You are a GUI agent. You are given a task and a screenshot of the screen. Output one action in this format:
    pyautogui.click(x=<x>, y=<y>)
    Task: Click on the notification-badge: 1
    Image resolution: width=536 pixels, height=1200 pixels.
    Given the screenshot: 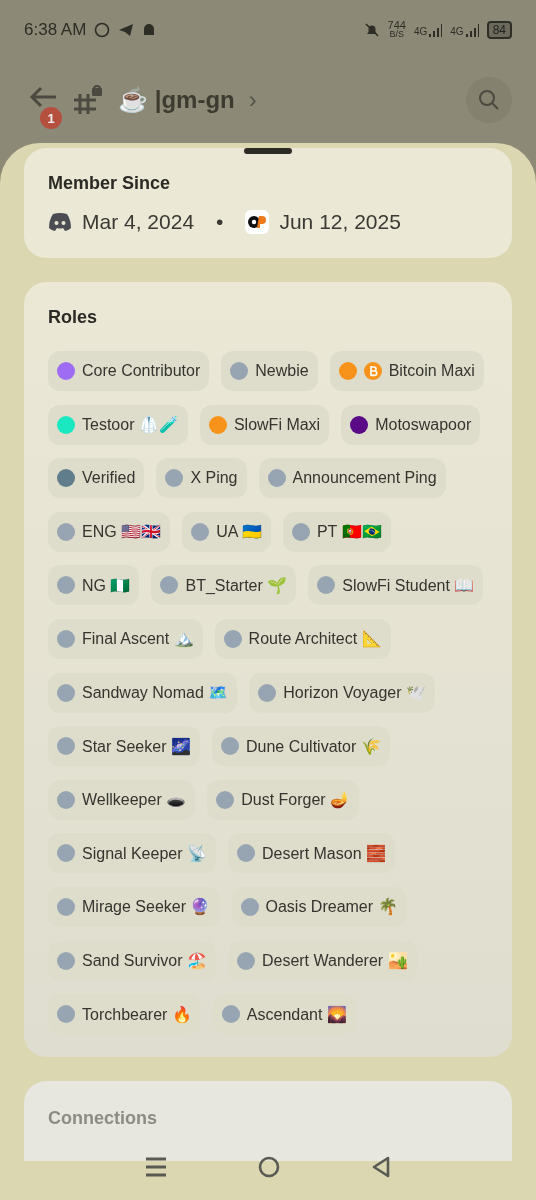 What is the action you would take?
    pyautogui.click(x=51, y=118)
    